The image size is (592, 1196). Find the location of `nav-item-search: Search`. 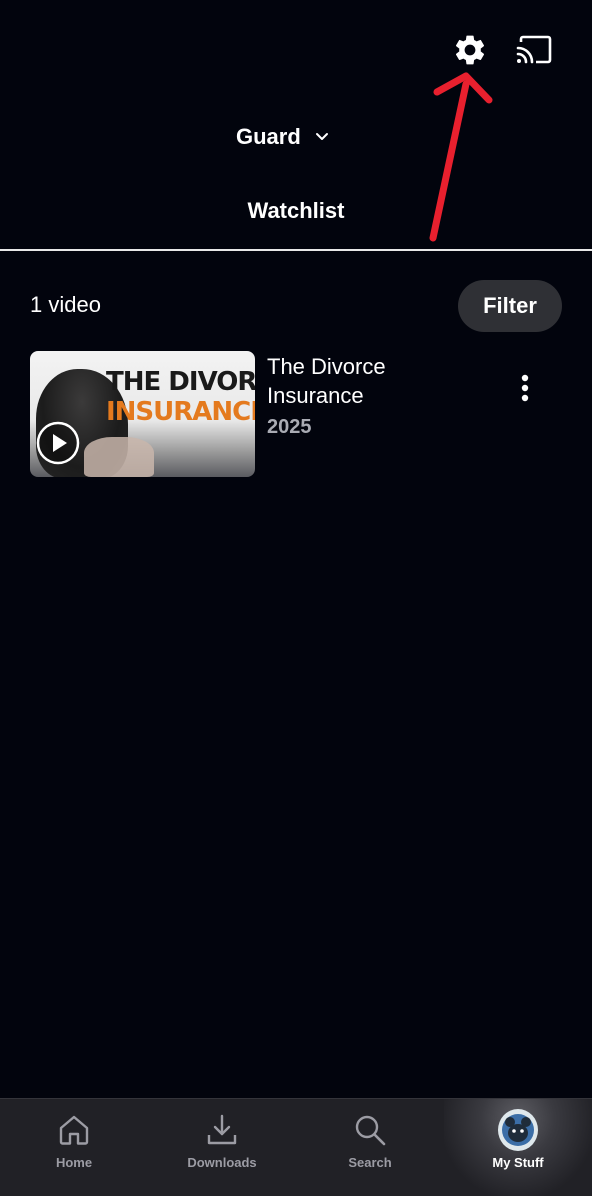

nav-item-search: Search is located at coordinates (370, 1147).